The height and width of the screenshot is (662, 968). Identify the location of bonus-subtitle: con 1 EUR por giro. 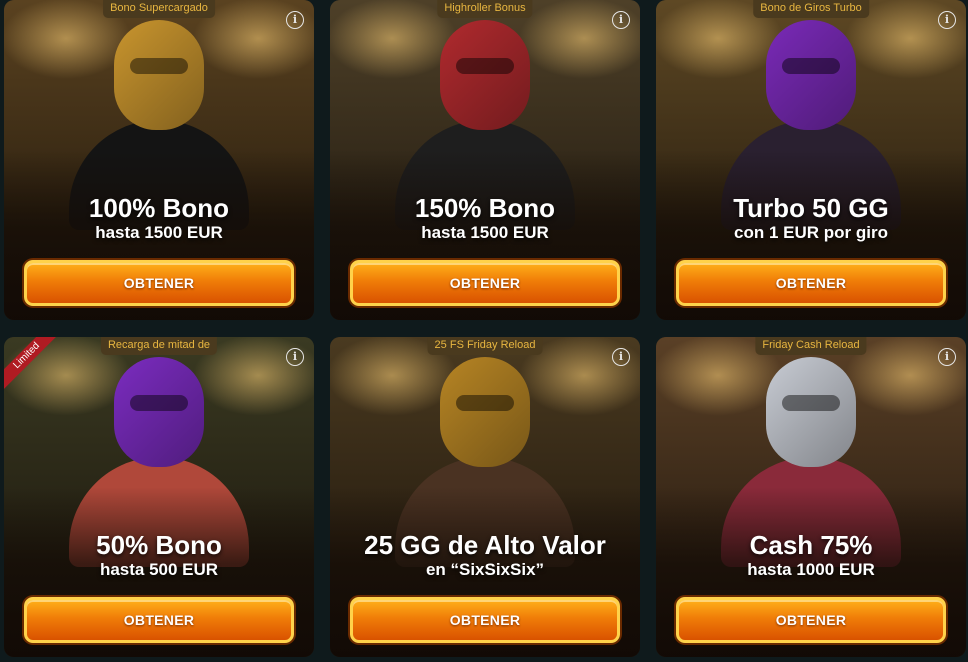
(811, 232).